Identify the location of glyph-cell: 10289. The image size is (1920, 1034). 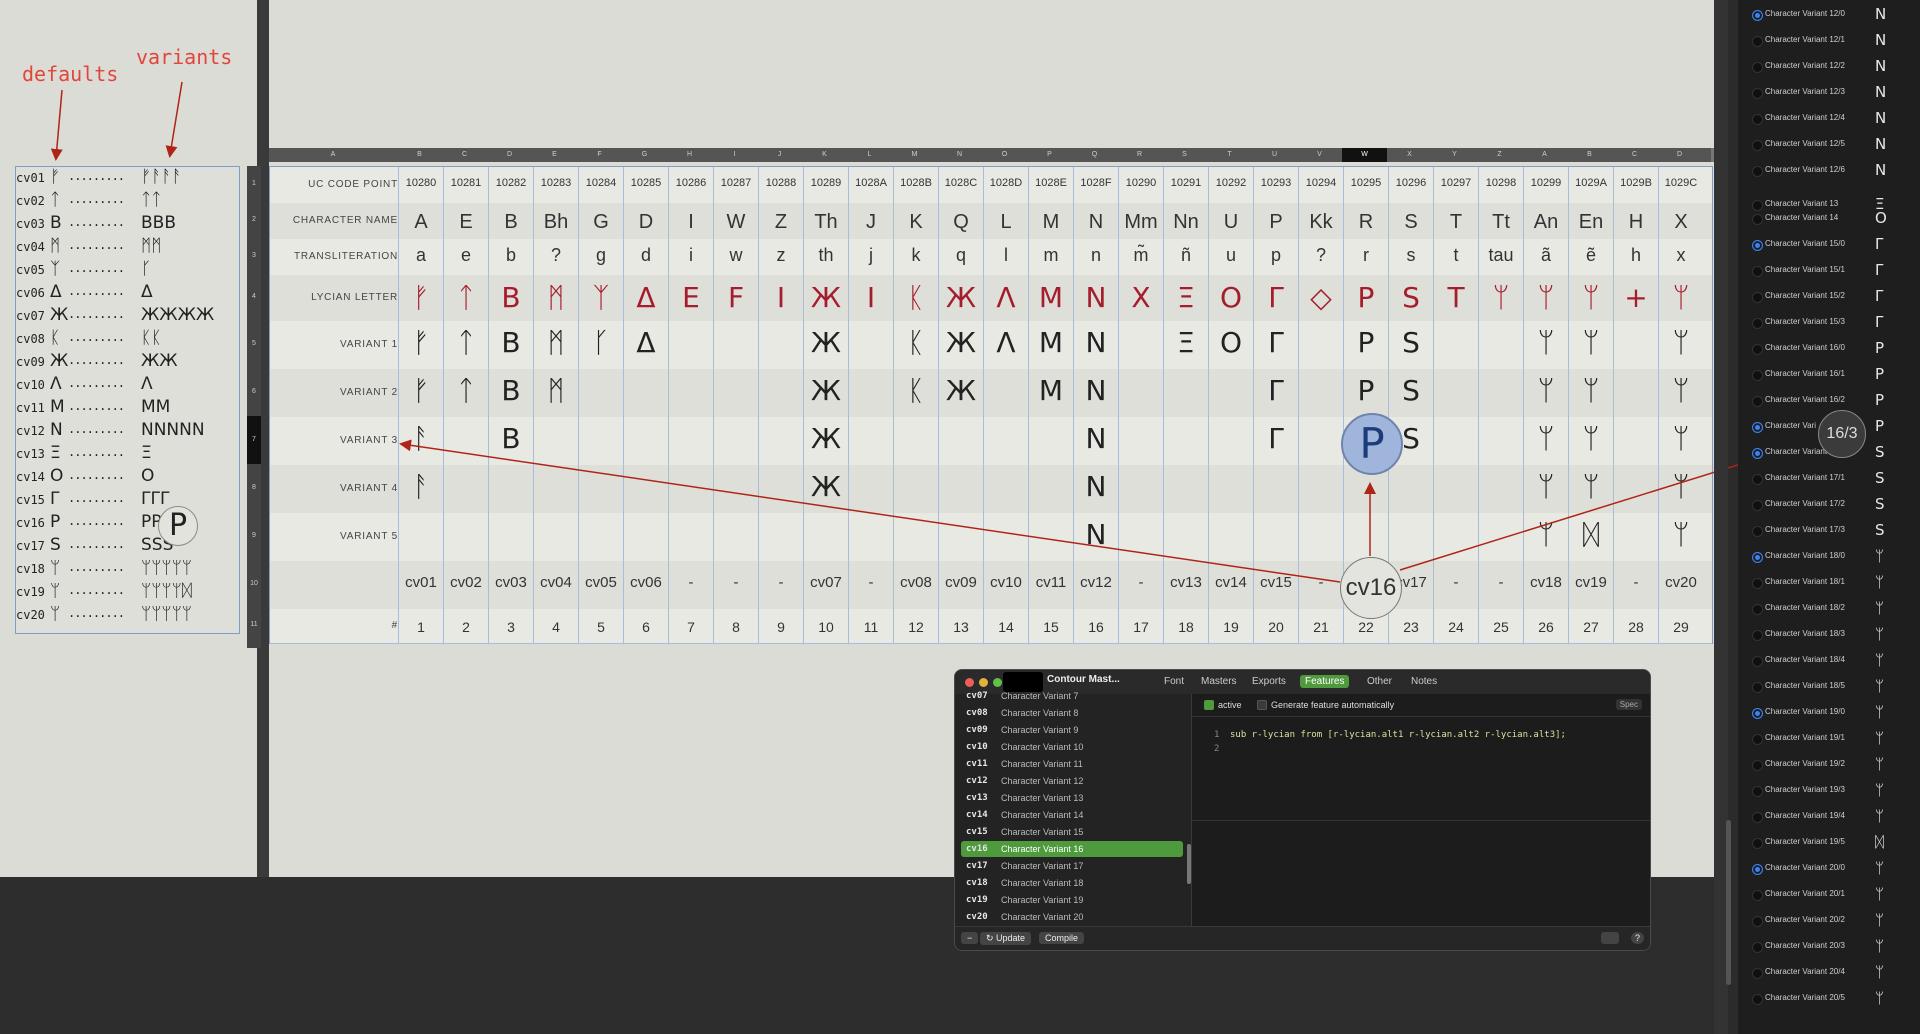
(825, 185).